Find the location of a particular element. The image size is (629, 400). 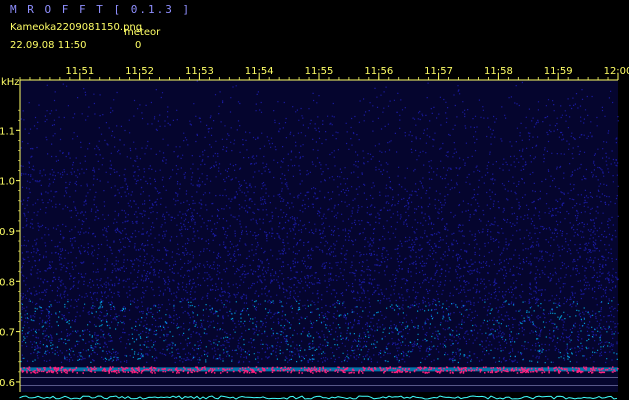

x-tick-label: 11:54 is located at coordinates (259, 71).